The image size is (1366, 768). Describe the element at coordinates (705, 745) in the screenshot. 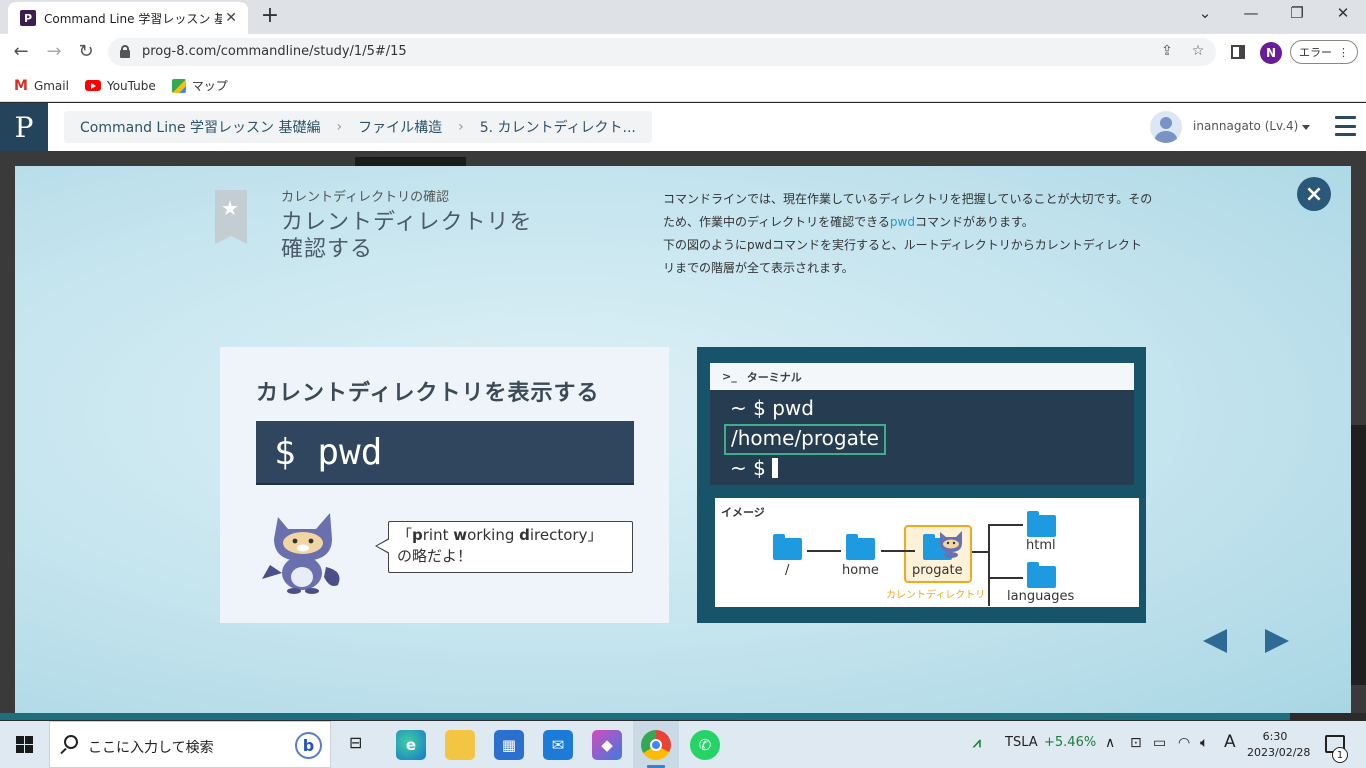

I see `whatsapp-icon: ✆` at that location.